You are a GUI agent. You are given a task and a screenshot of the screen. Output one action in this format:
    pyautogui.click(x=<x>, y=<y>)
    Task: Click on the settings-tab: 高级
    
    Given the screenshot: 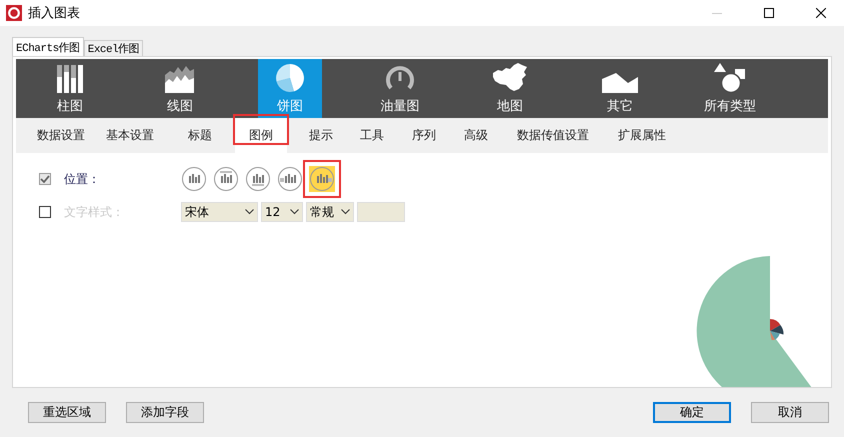 What is the action you would take?
    pyautogui.click(x=476, y=135)
    